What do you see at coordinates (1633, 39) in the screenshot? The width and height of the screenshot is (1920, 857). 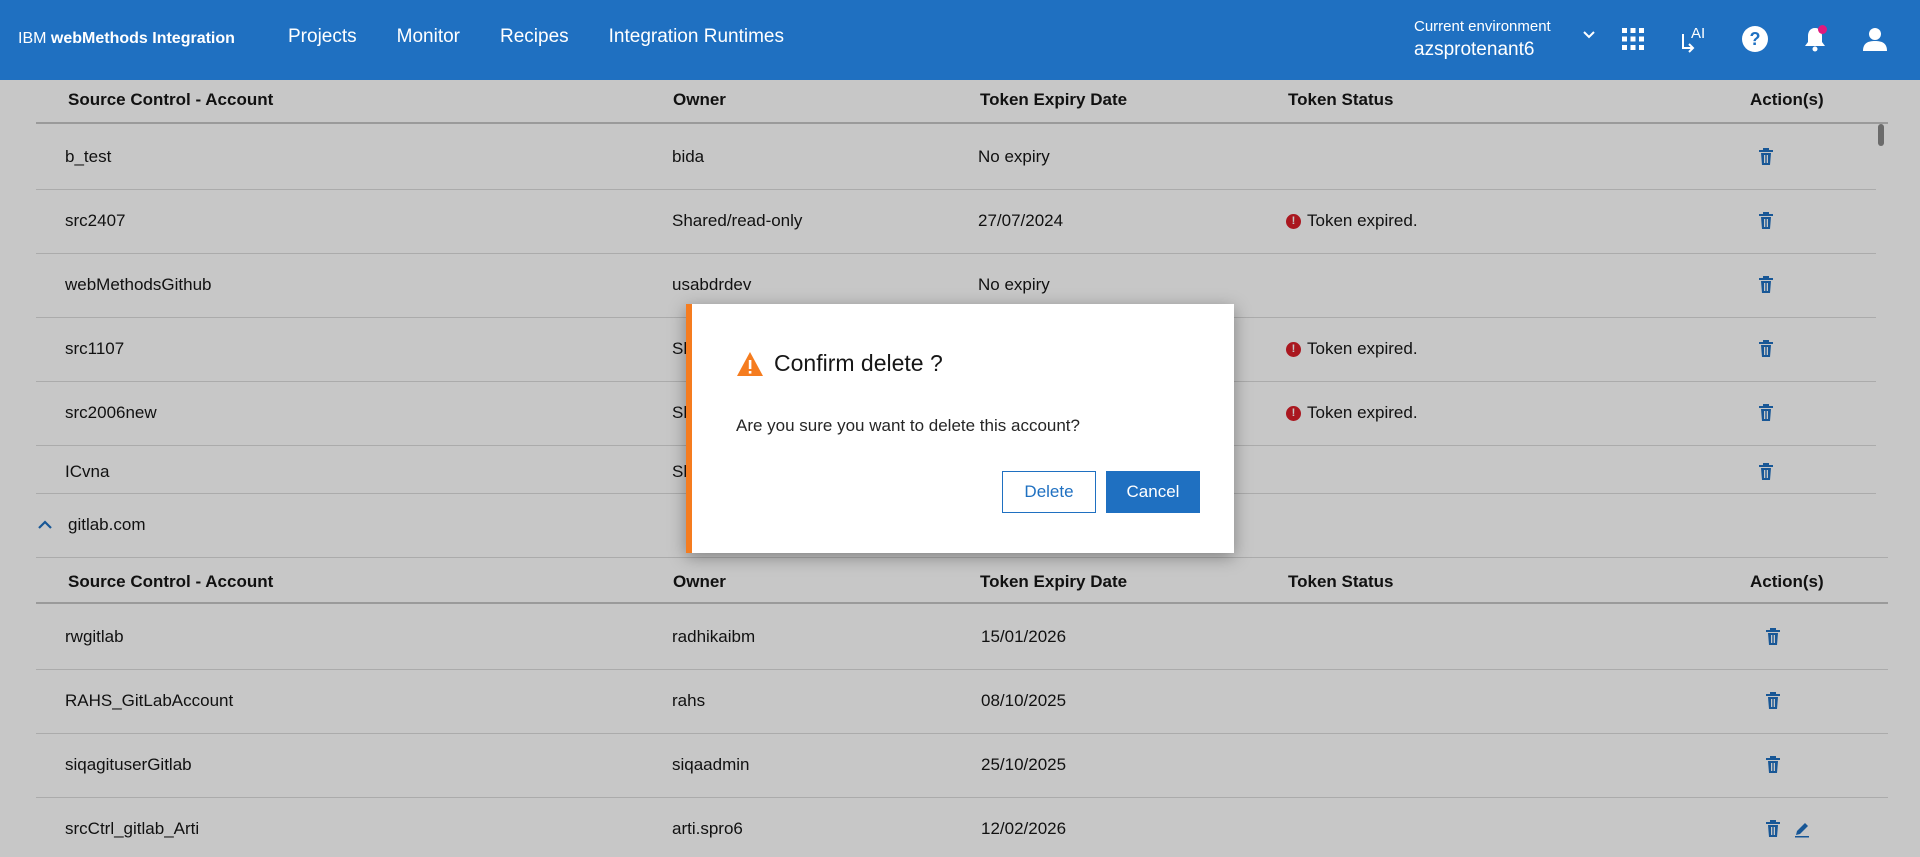 I see `grid-icon` at bounding box center [1633, 39].